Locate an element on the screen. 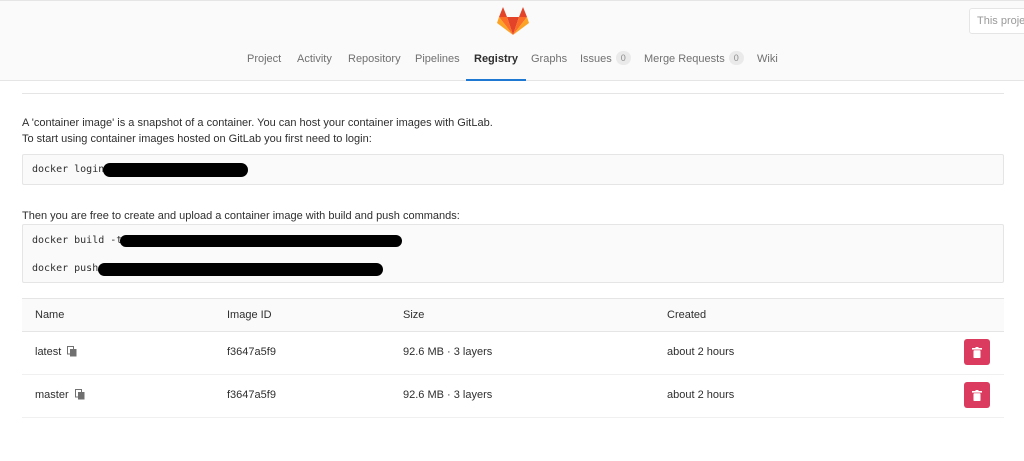 Image resolution: width=1024 pixels, height=461 pixels. tab-pipelines: Pipelines is located at coordinates (437, 62).